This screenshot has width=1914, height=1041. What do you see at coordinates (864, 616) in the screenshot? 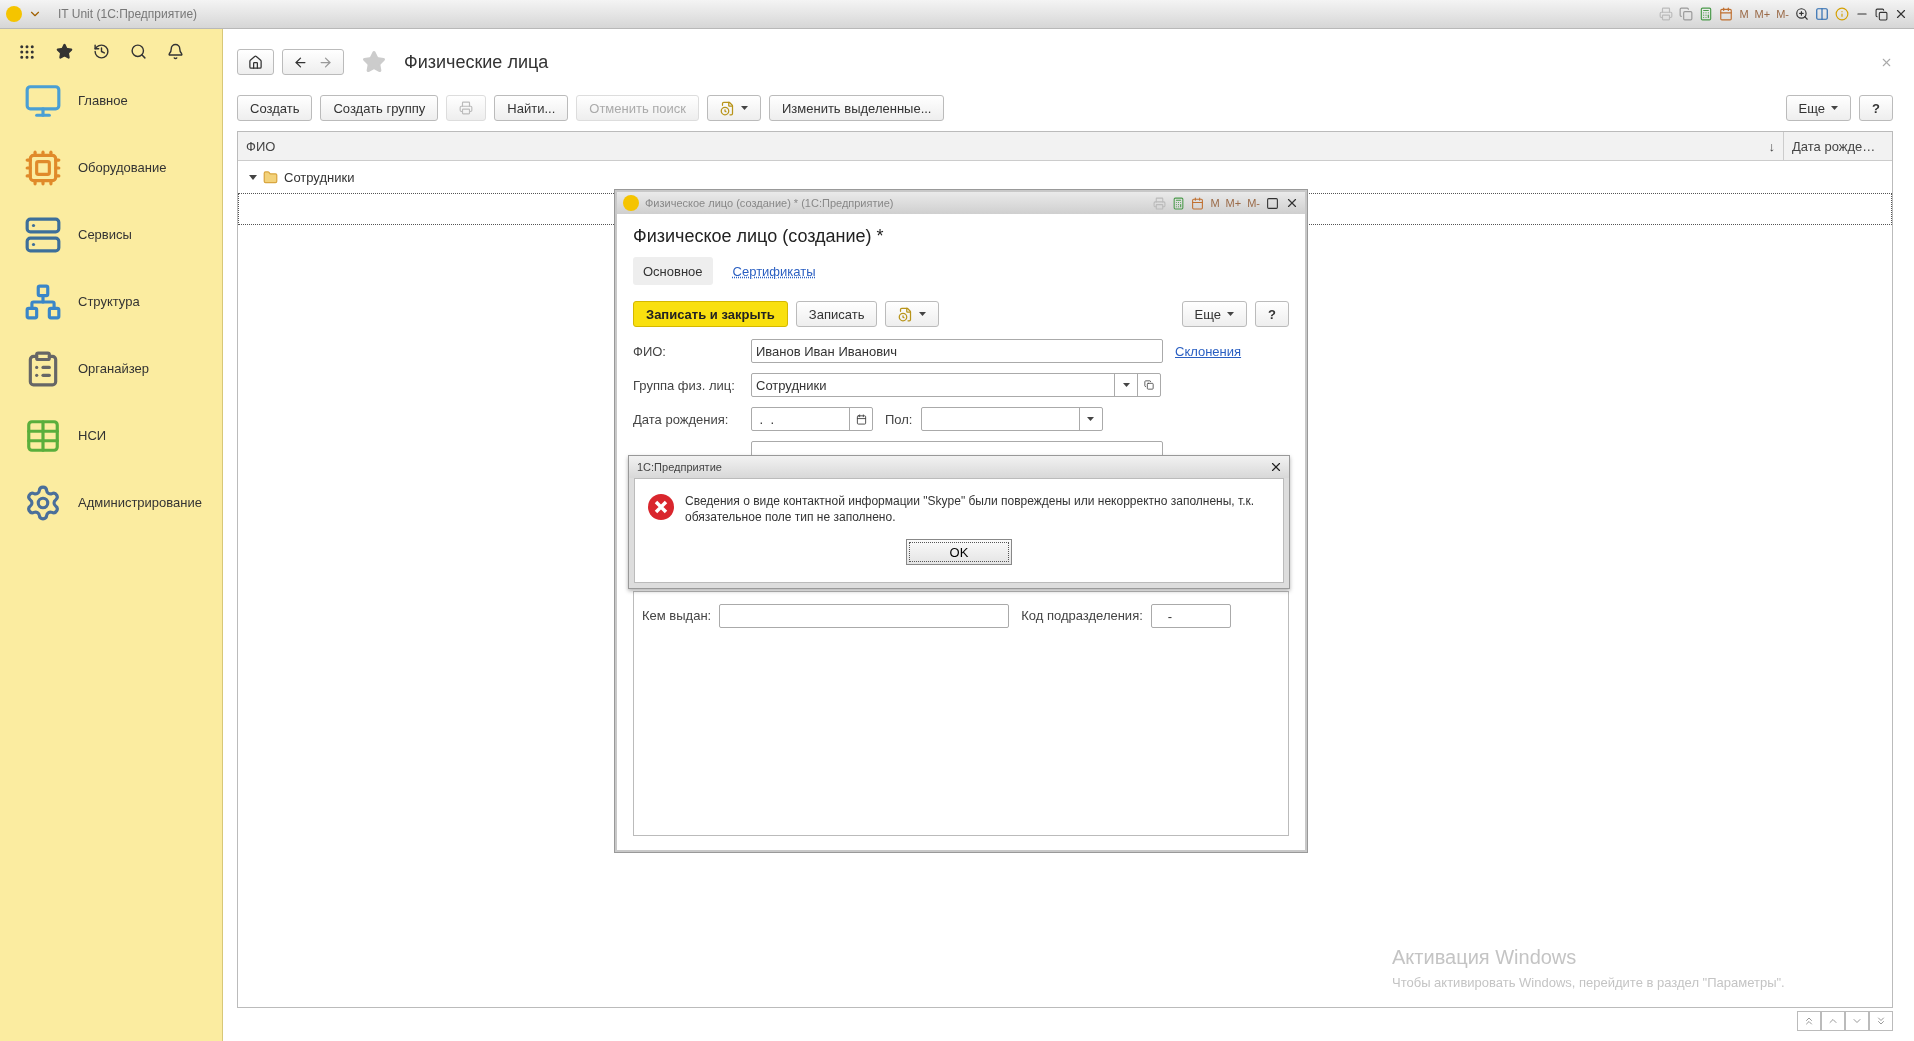
I see `input-field` at bounding box center [864, 616].